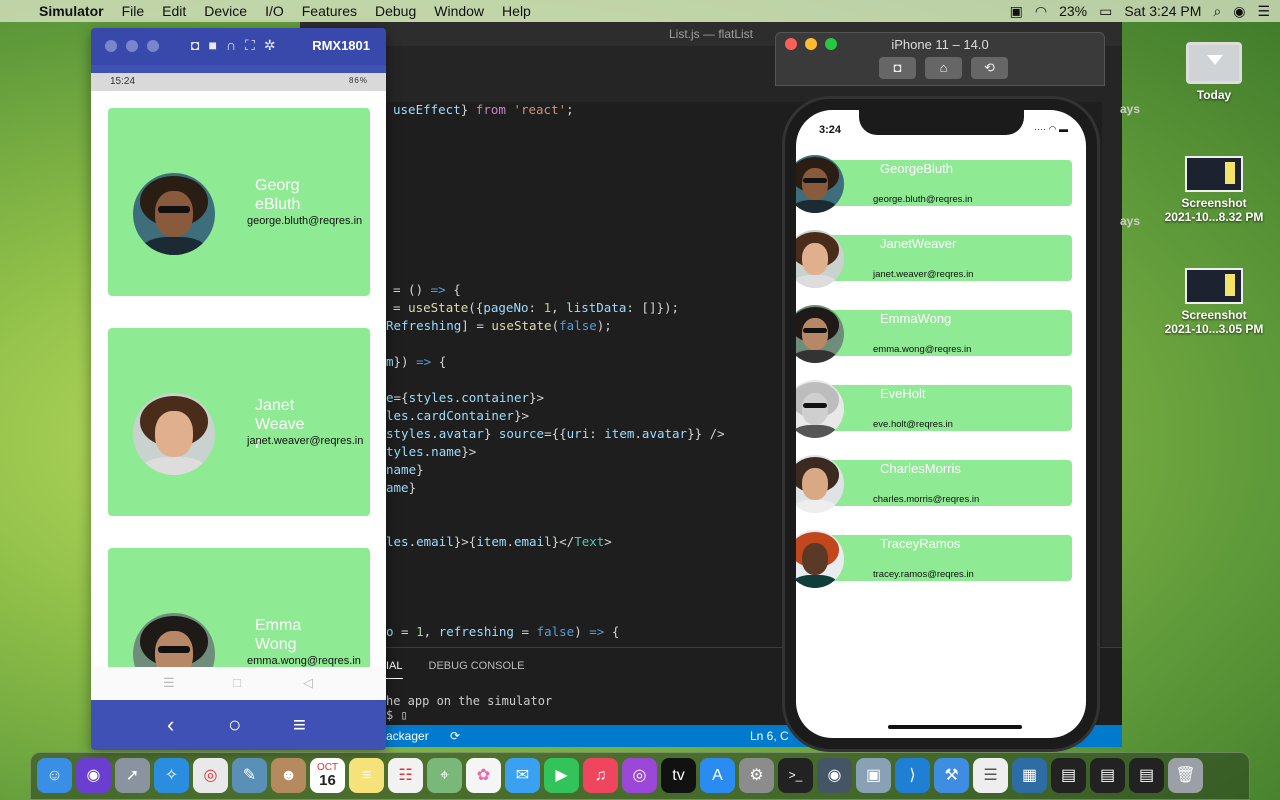 The height and width of the screenshot is (800, 1280). What do you see at coordinates (270, 45) in the screenshot?
I see `settings-gear-icon: ✲` at bounding box center [270, 45].